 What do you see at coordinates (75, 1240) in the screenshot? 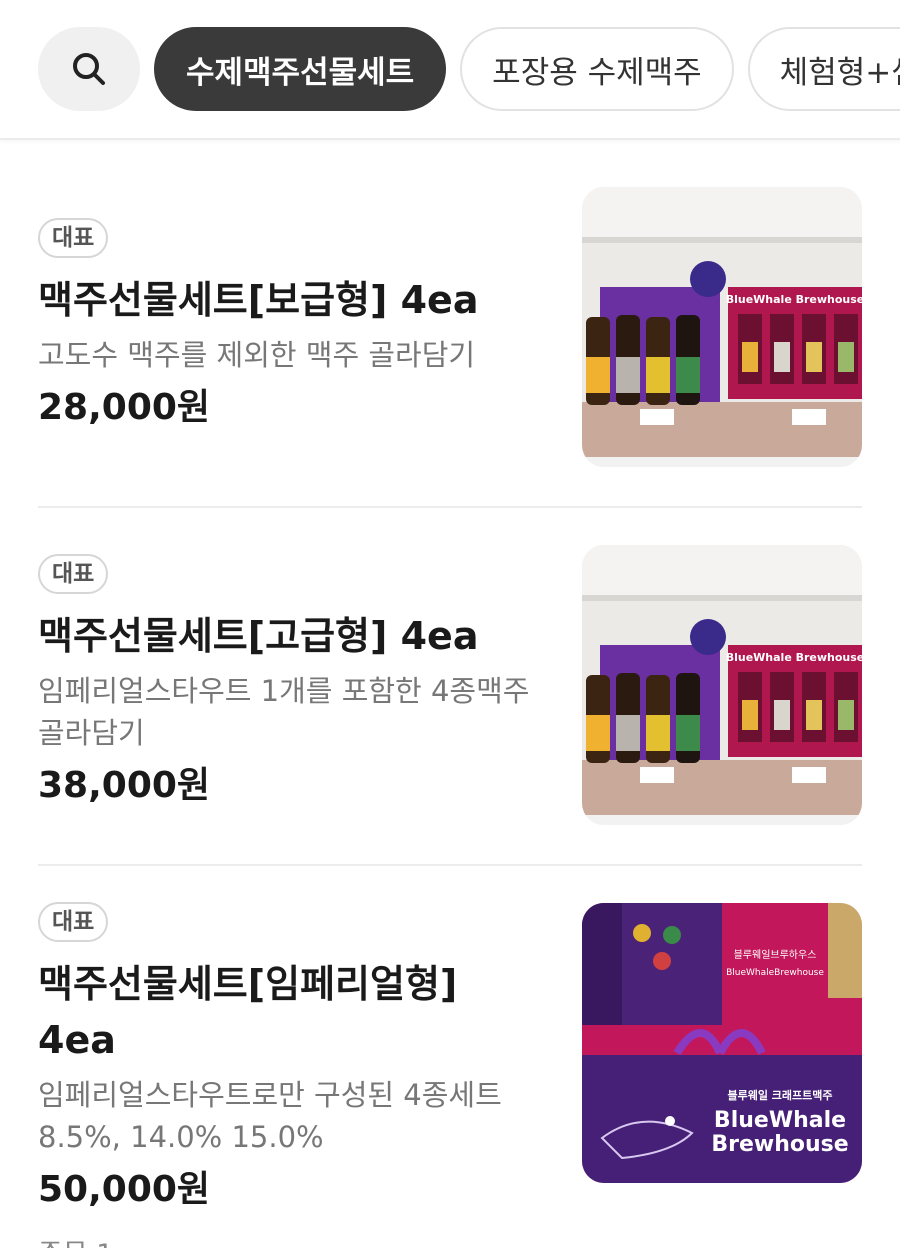
I see `order-count-cutoff: 주문 1` at bounding box center [75, 1240].